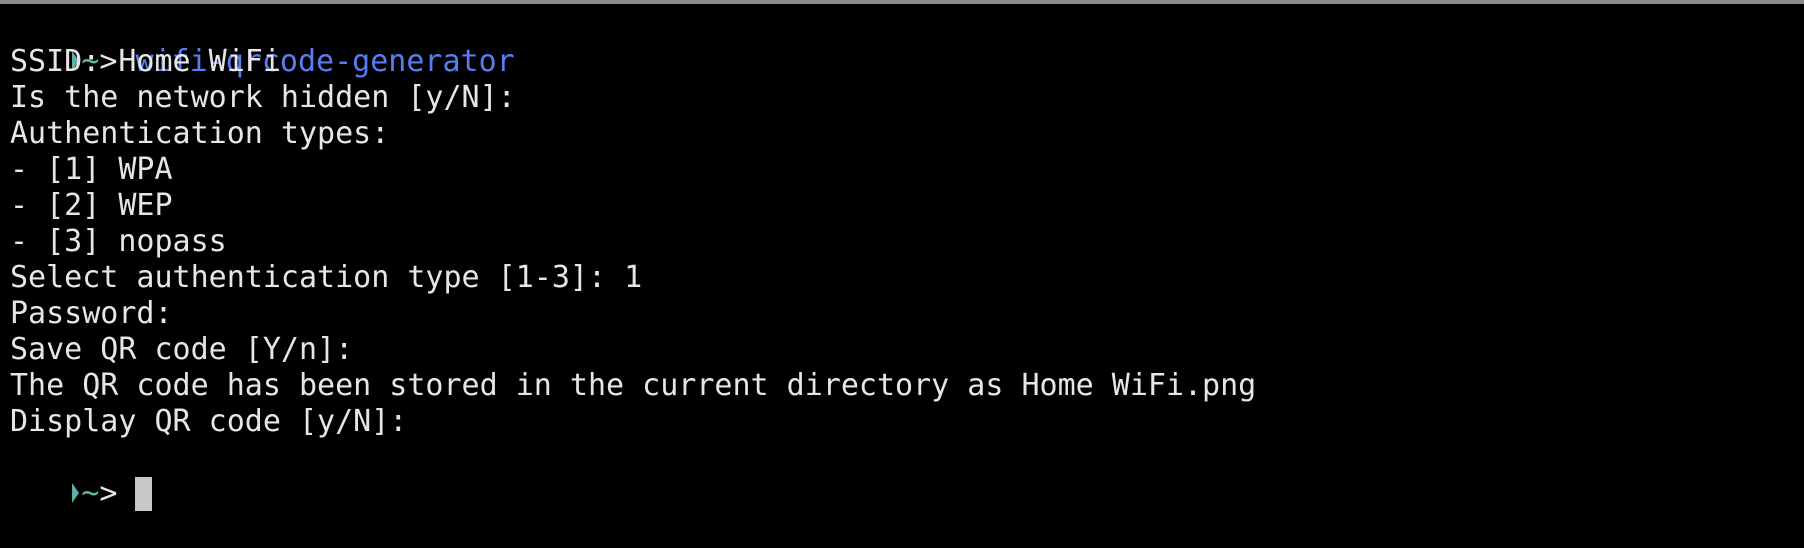 The image size is (1804, 548). I want to click on output-line-auth-types-heading: Authentication types:, so click(200, 133).